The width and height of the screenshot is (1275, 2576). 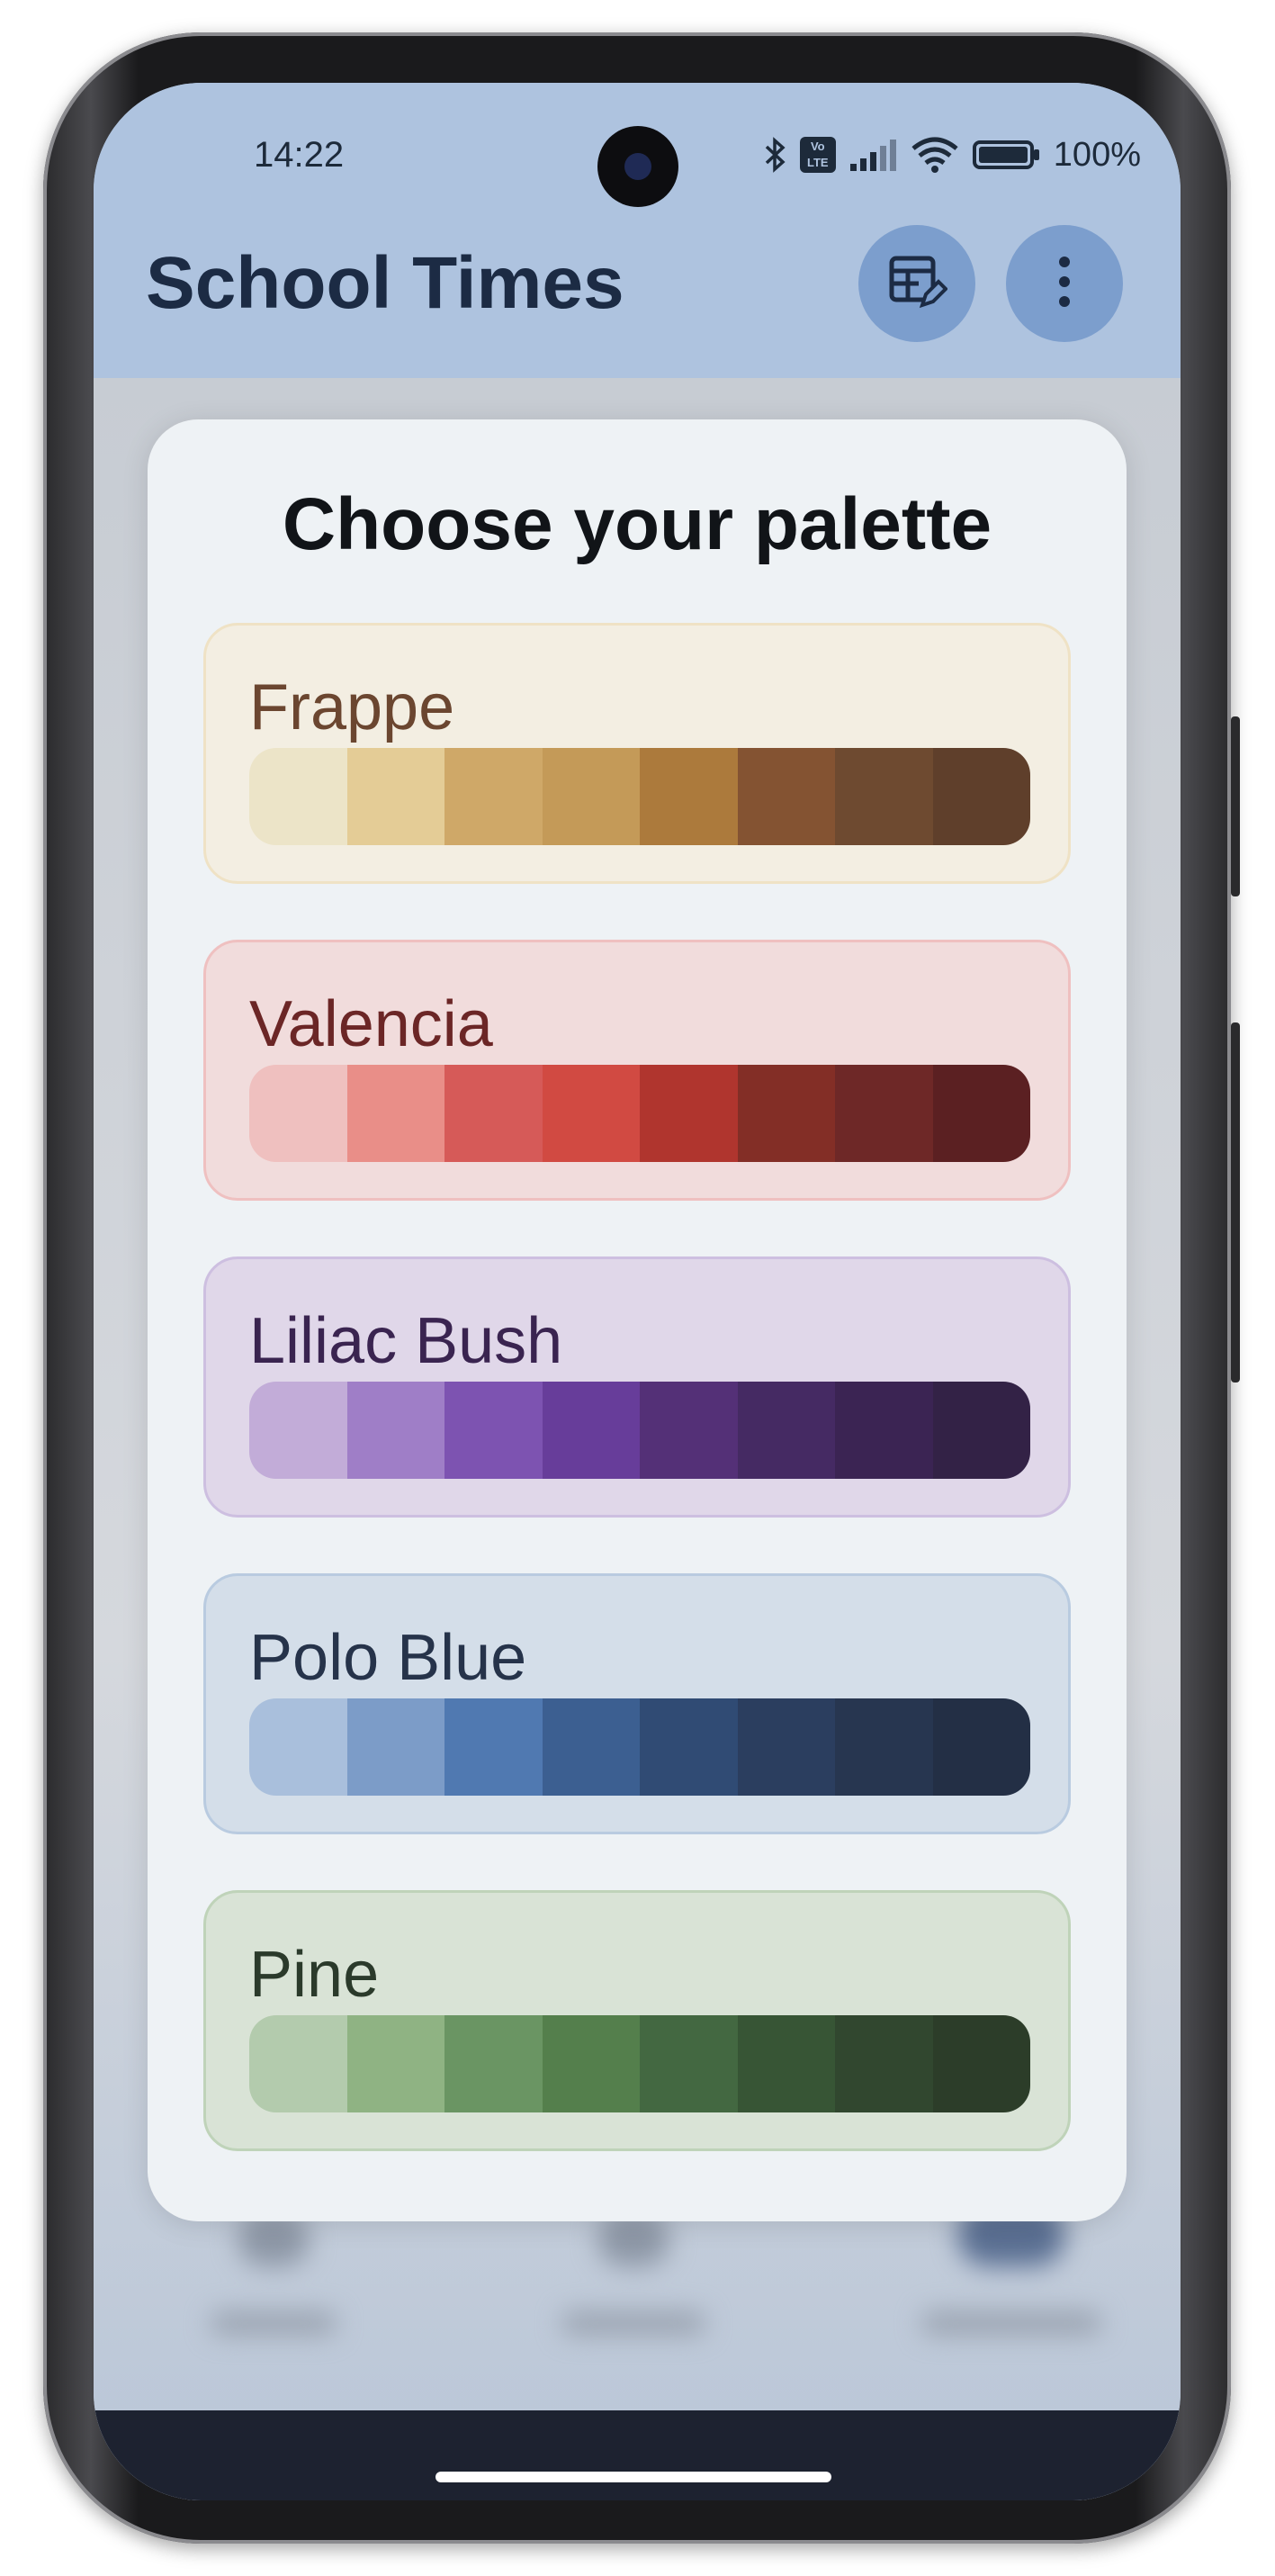 What do you see at coordinates (352, 707) in the screenshot?
I see `palette-name: Frappe` at bounding box center [352, 707].